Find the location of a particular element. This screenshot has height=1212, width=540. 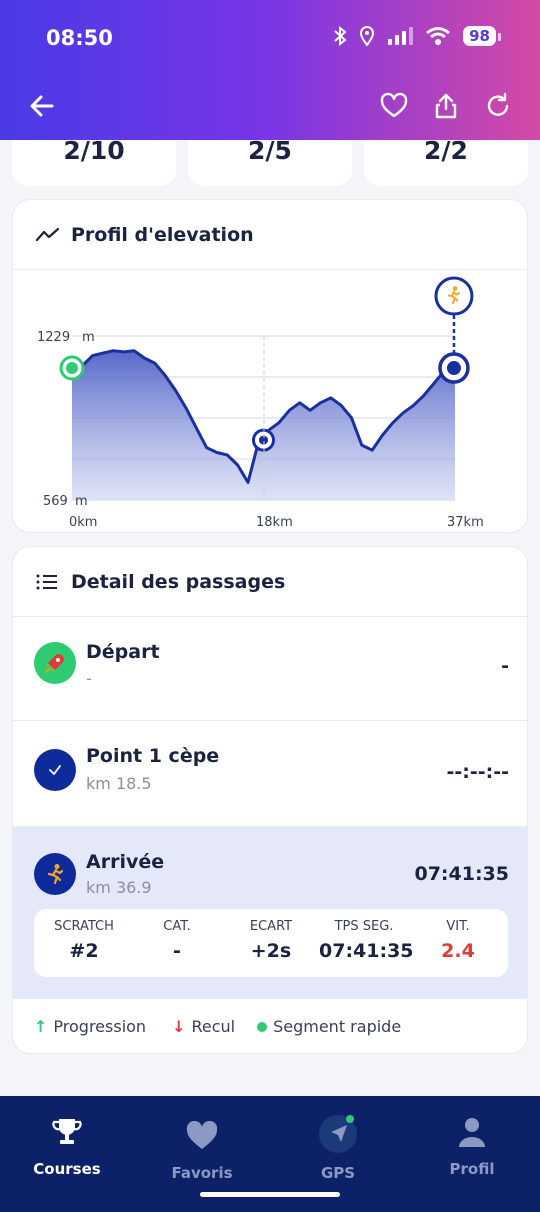

status-icons: 98 is located at coordinates (417, 36).